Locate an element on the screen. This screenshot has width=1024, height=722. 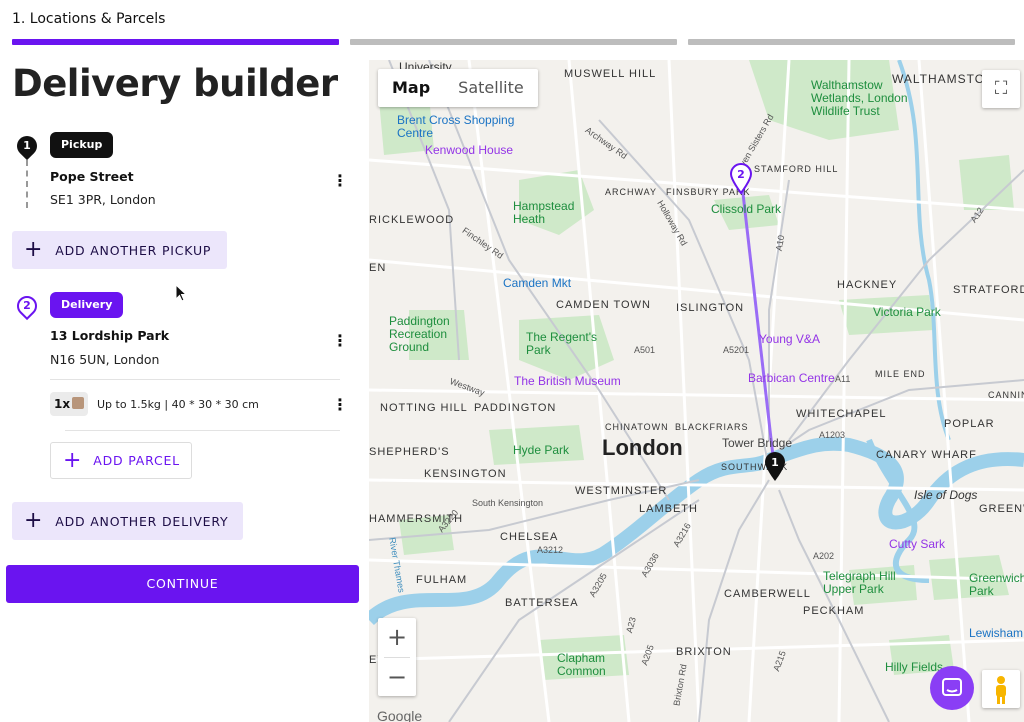
parcel-box-icon is located at coordinates (78, 403).